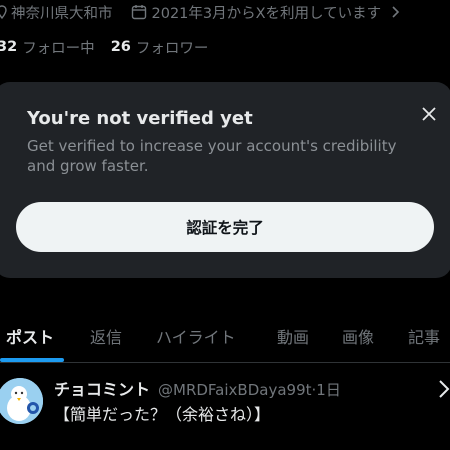  Describe the element at coordinates (140, 118) in the screenshot. I see `verify-card-title: You're not verified yet` at that location.